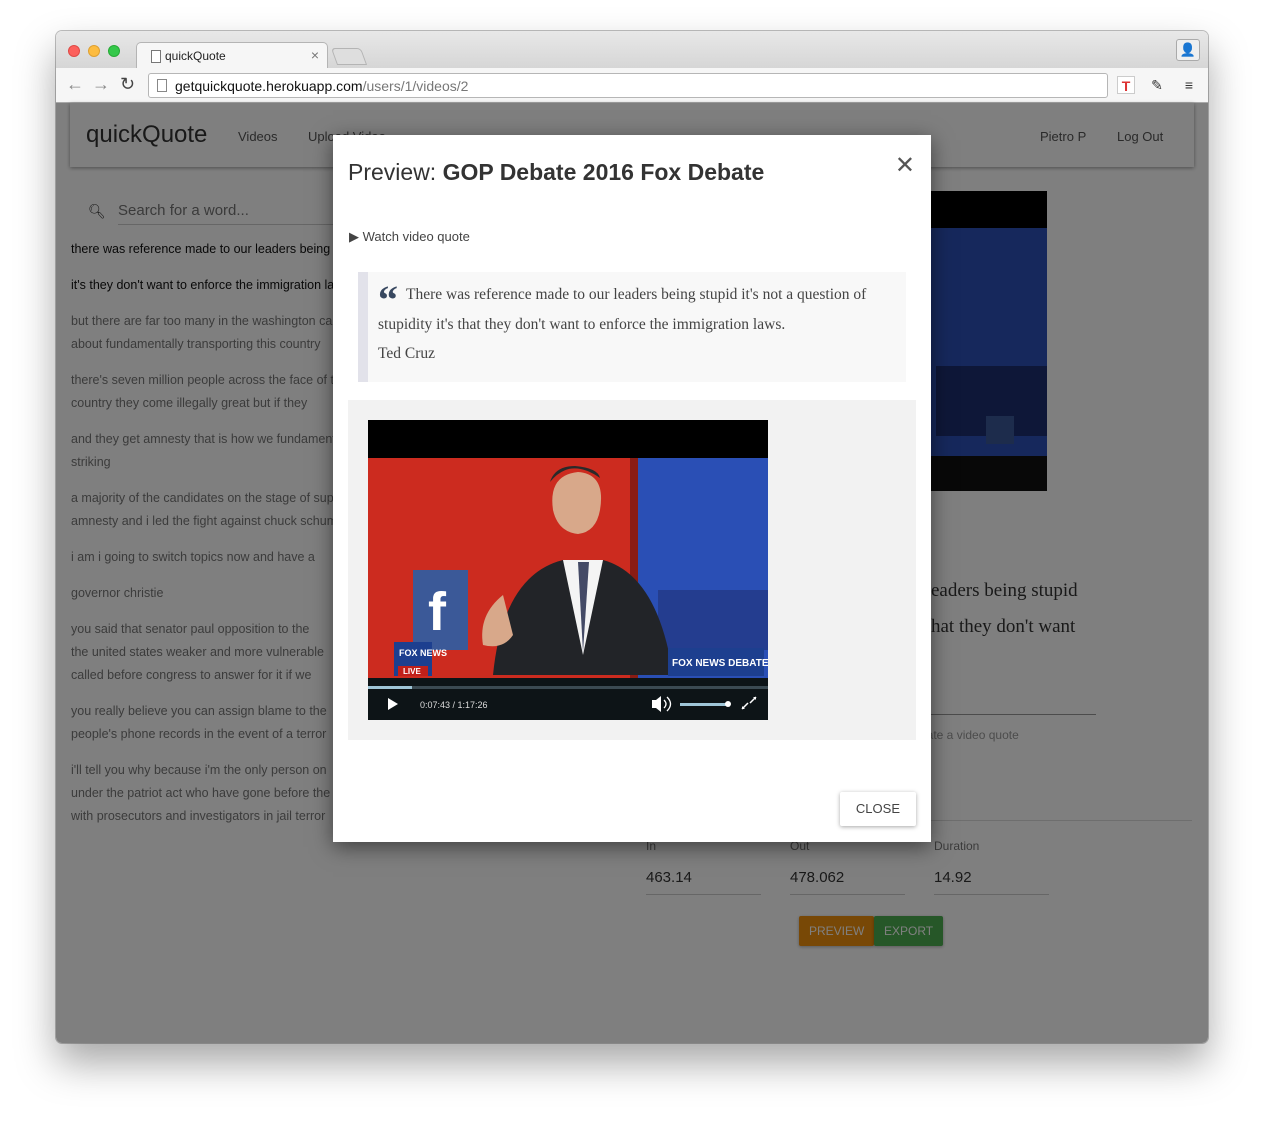 This screenshot has width=1264, height=1123. I want to click on profile-icon: 👤, so click(1188, 50).